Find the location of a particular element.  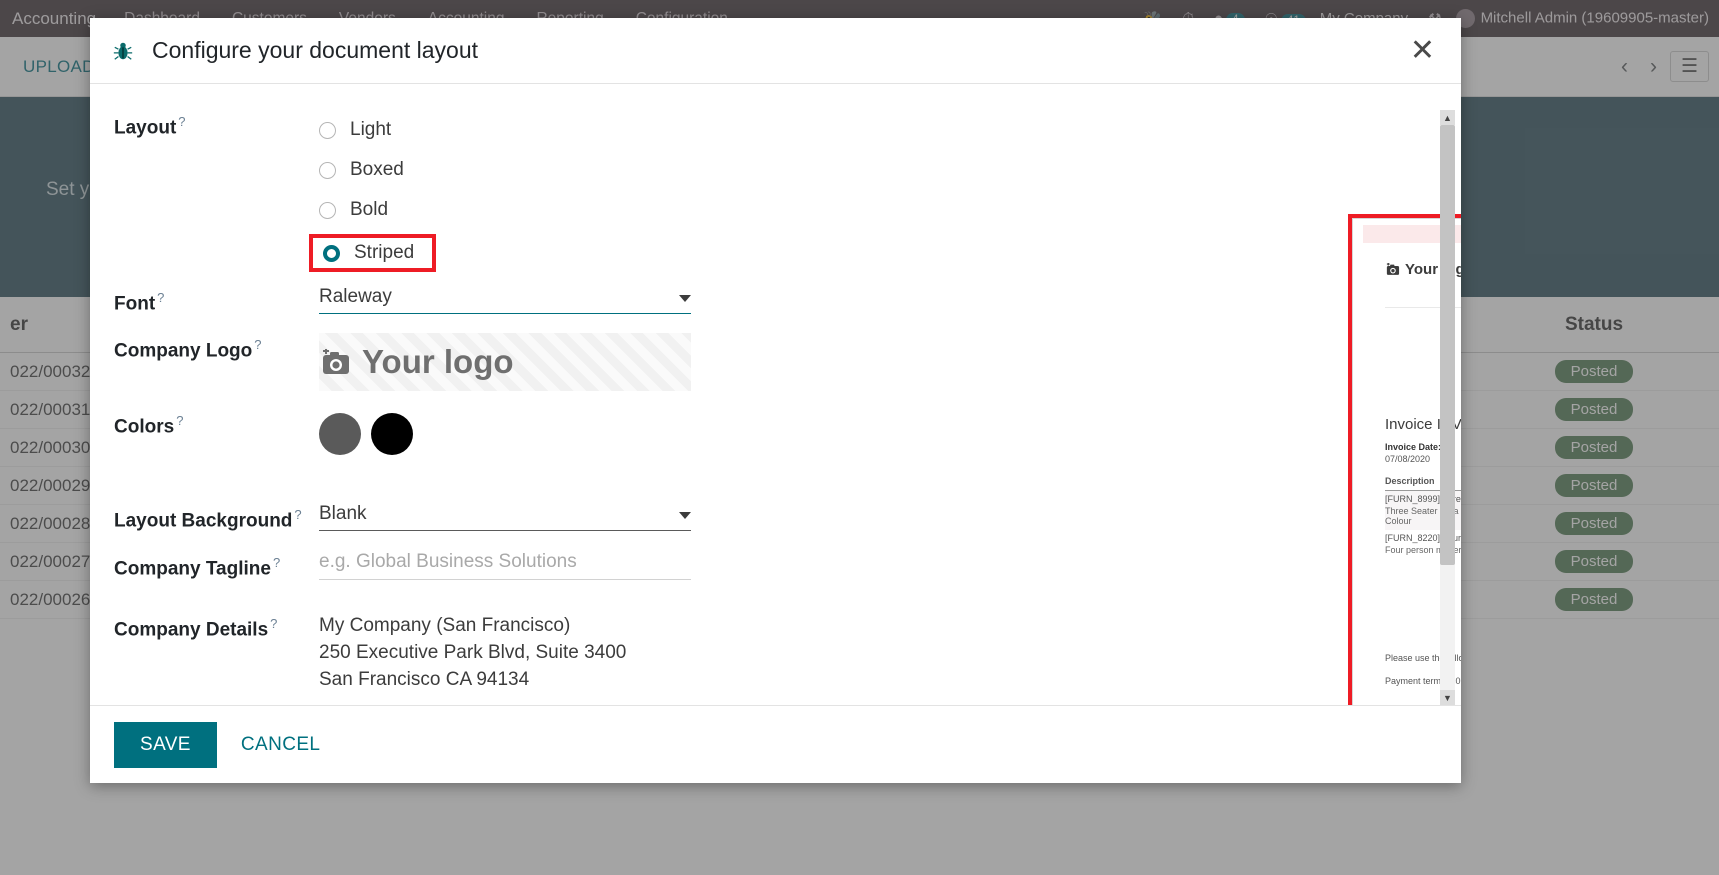

dialog-scrollbar: ▲ ▼ is located at coordinates (1447, 407).